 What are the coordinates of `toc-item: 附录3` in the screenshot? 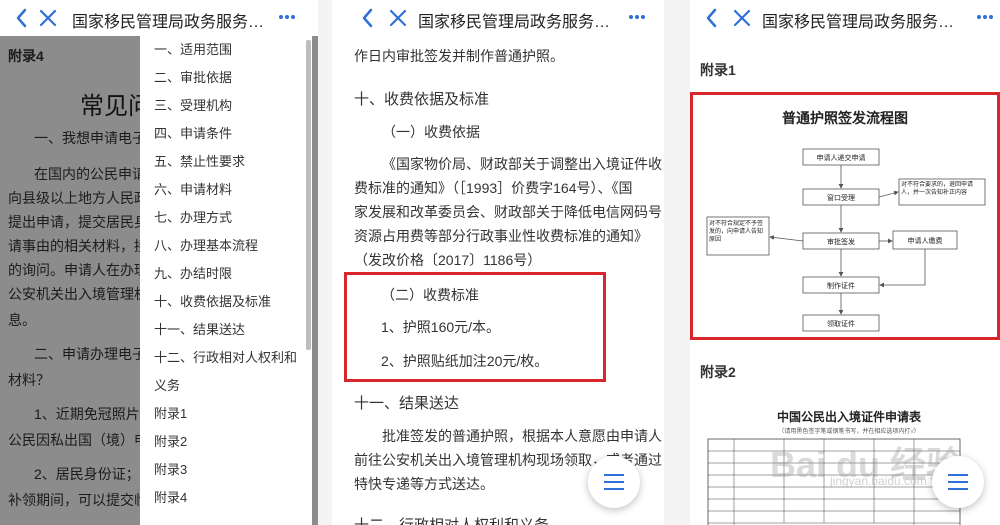 It's located at (170, 468).